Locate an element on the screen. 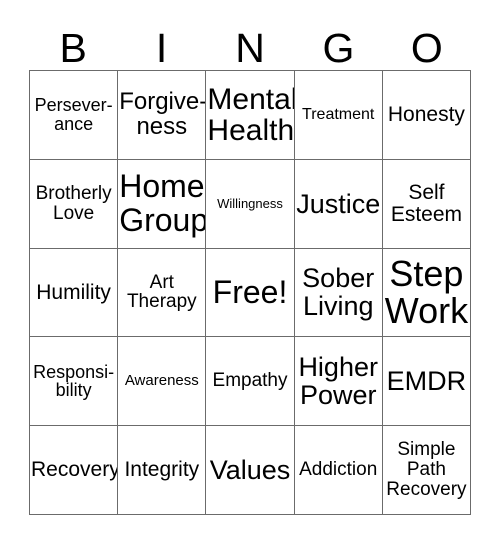 Image resolution: width=500 pixels, height=544 pixels. bingo-cell-free: Free! is located at coordinates (250, 293).